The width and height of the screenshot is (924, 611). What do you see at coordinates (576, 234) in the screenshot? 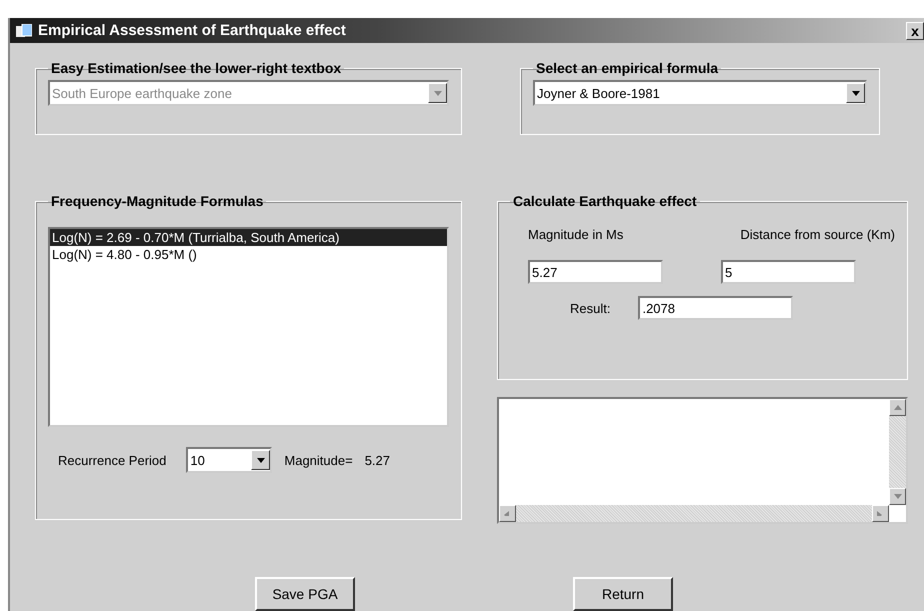
I see `magnitude-label: Magnitude in Ms` at bounding box center [576, 234].